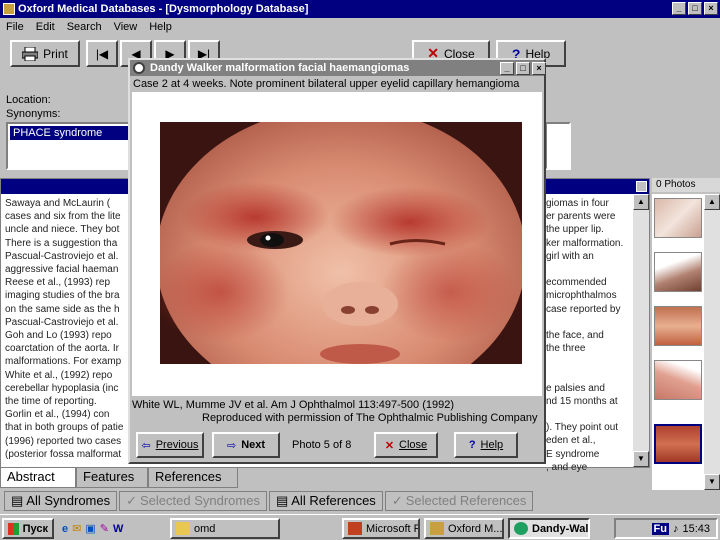 The image size is (720, 540). Describe the element at coordinates (35, 528) in the screenshot. I see `start-label: Пуск` at that location.